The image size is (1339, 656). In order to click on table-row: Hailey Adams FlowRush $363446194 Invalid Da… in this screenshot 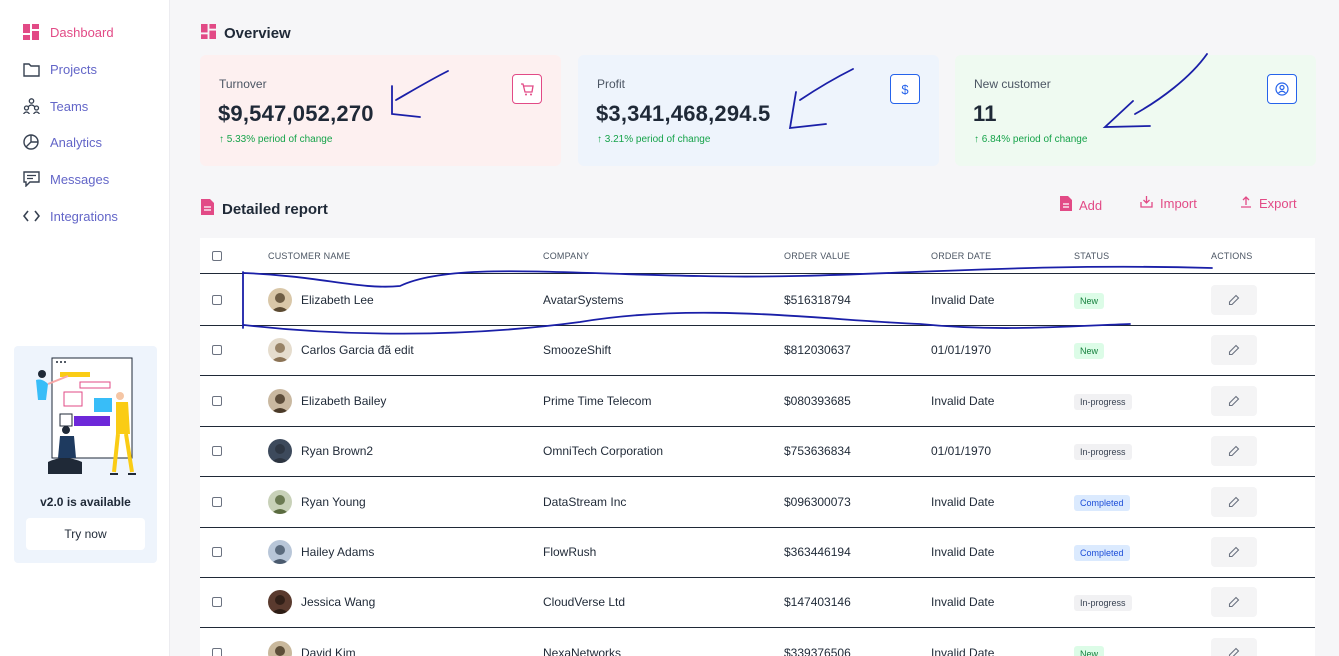, I will do `click(757, 552)`.